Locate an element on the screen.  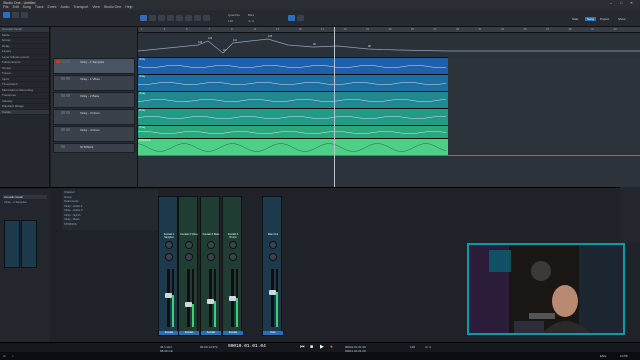
mixer-channel: Kontakt 3 Bass Kontakt is located at coordinates (210, 266).